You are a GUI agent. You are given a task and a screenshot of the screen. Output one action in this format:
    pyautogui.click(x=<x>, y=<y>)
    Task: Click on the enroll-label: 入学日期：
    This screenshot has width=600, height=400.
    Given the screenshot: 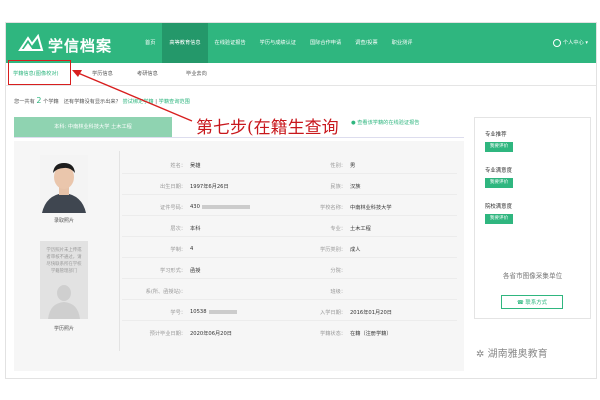 What is the action you would take?
    pyautogui.click(x=333, y=313)
    